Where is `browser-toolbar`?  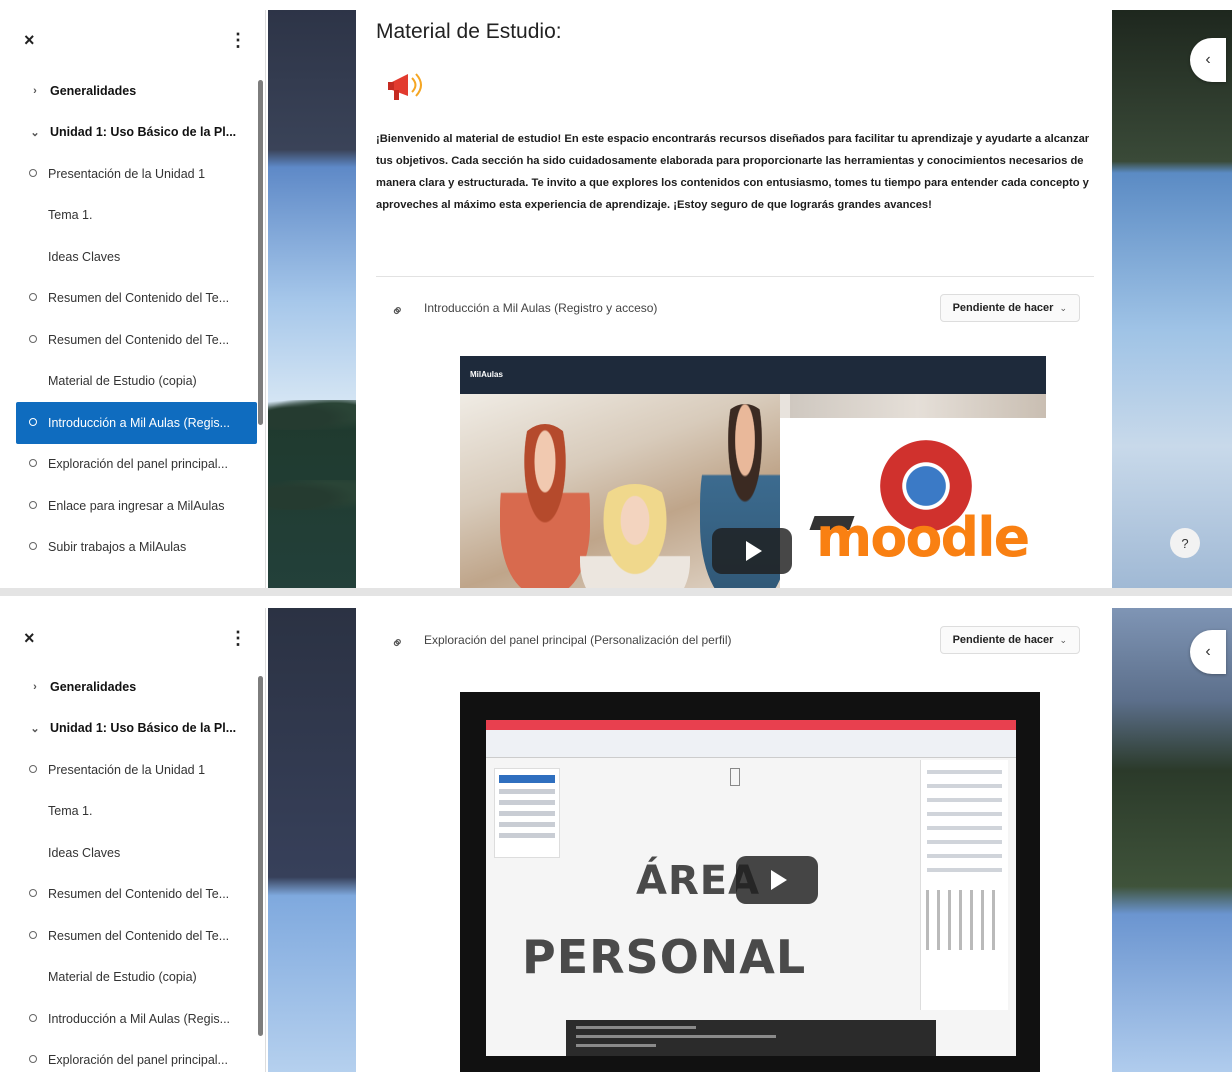
browser-toolbar is located at coordinates (751, 744).